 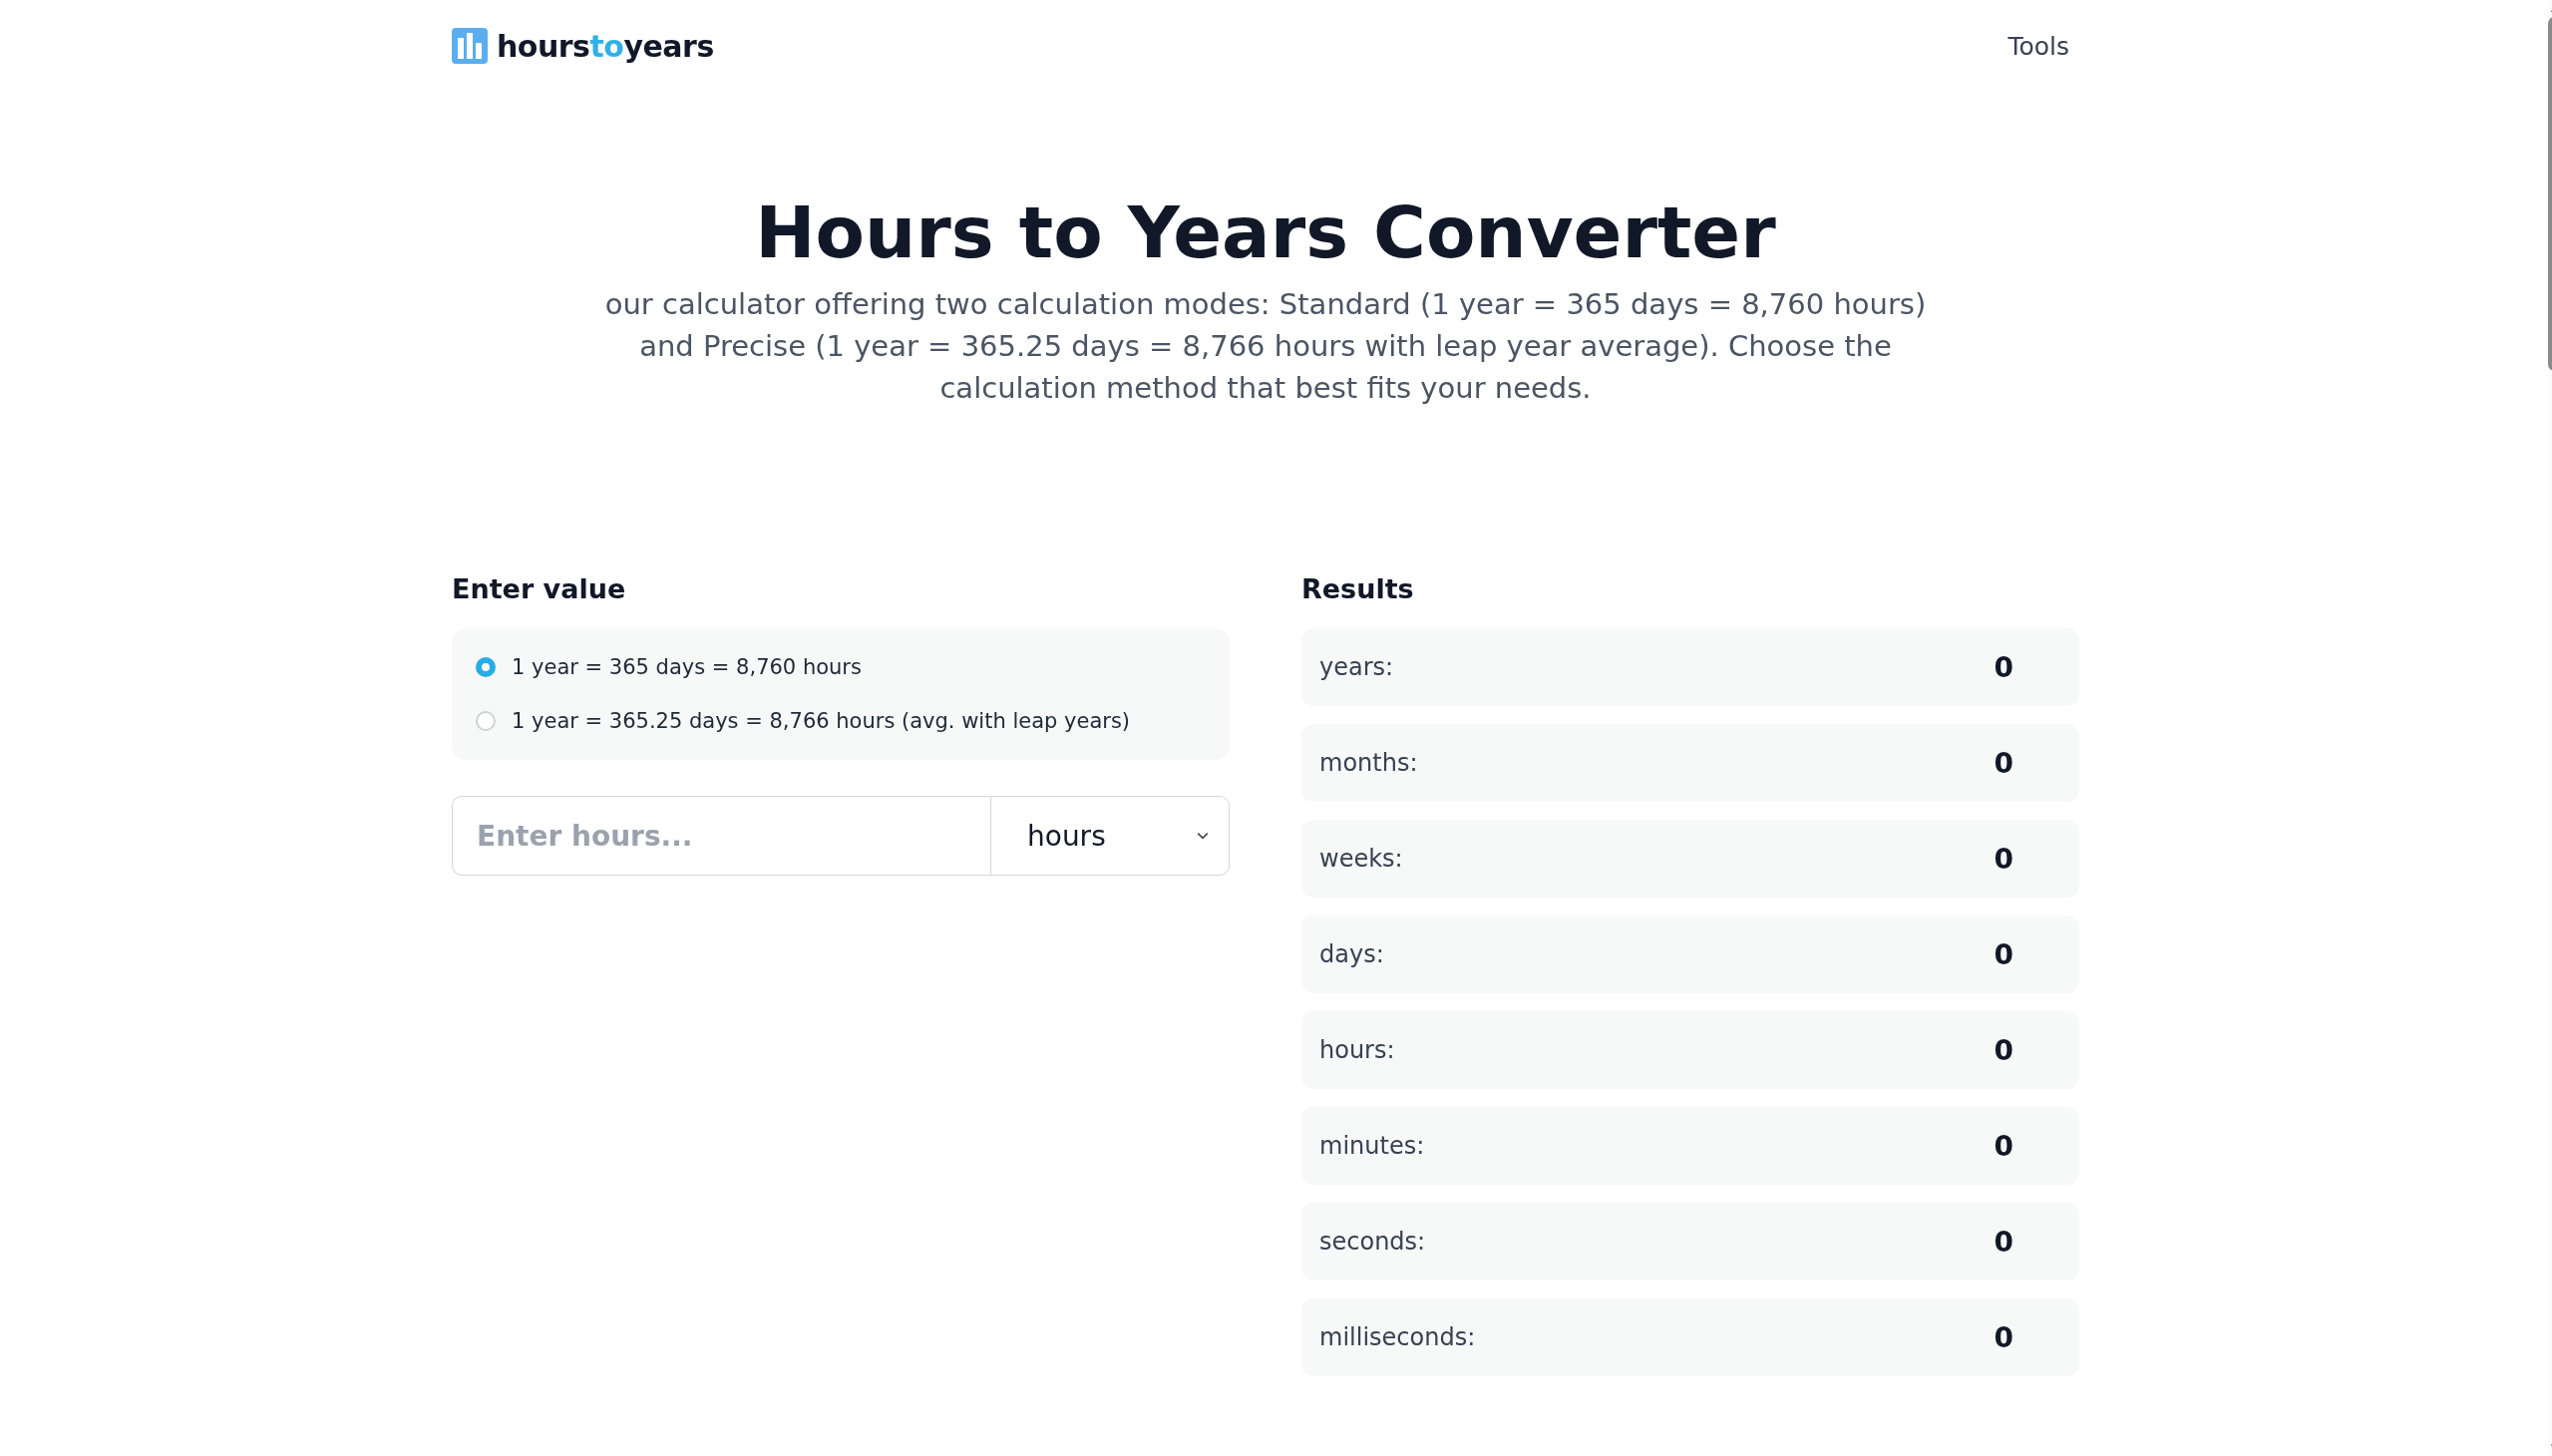 I want to click on logo-icon, so click(x=470, y=46).